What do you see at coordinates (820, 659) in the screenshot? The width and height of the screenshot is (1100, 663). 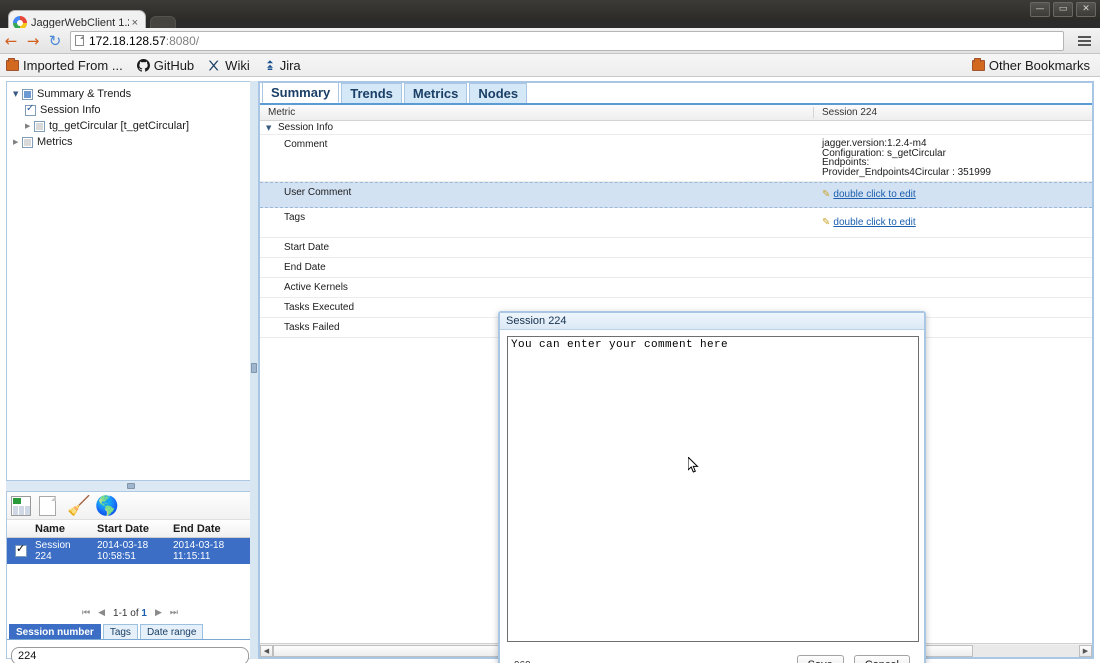 I see `save-button: Save` at bounding box center [820, 659].